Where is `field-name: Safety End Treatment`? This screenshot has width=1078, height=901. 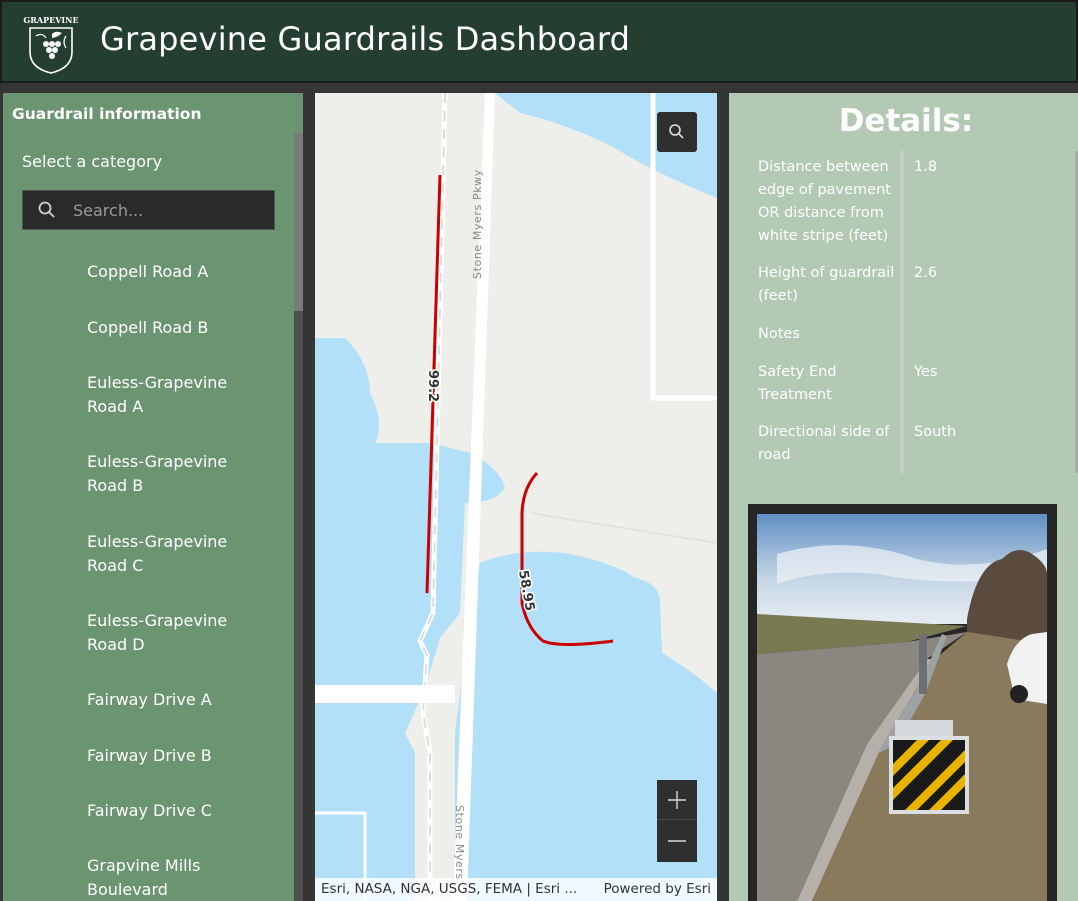 field-name: Safety End Treatment is located at coordinates (797, 383).